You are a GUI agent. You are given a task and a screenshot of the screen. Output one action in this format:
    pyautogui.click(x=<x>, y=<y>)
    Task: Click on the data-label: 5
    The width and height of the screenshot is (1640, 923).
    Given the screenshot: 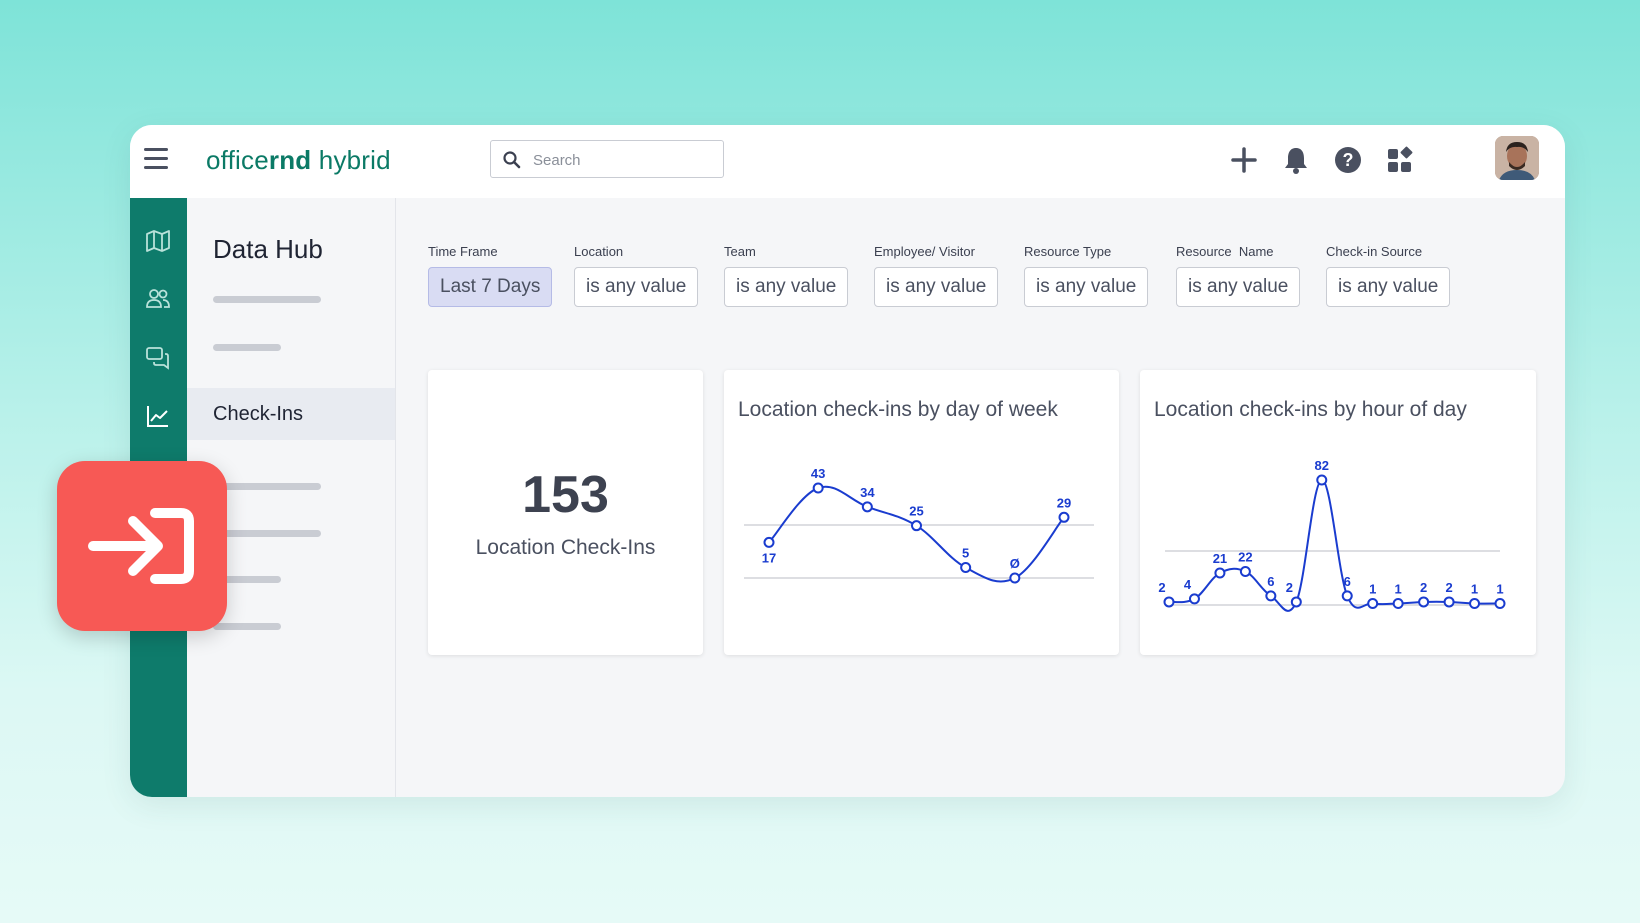 What is the action you would take?
    pyautogui.click(x=965, y=553)
    